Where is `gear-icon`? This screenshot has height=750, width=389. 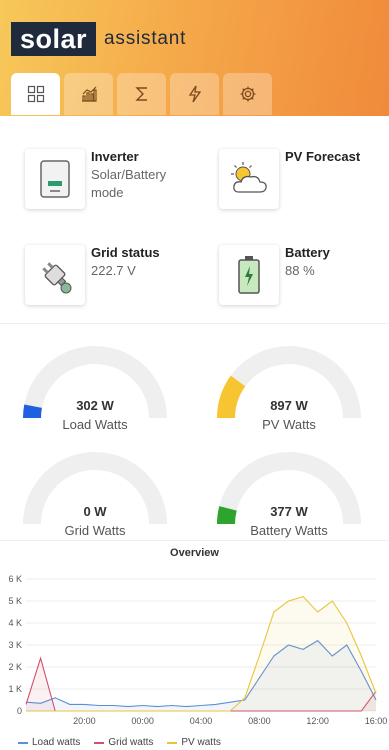
gear-icon is located at coordinates (247, 94).